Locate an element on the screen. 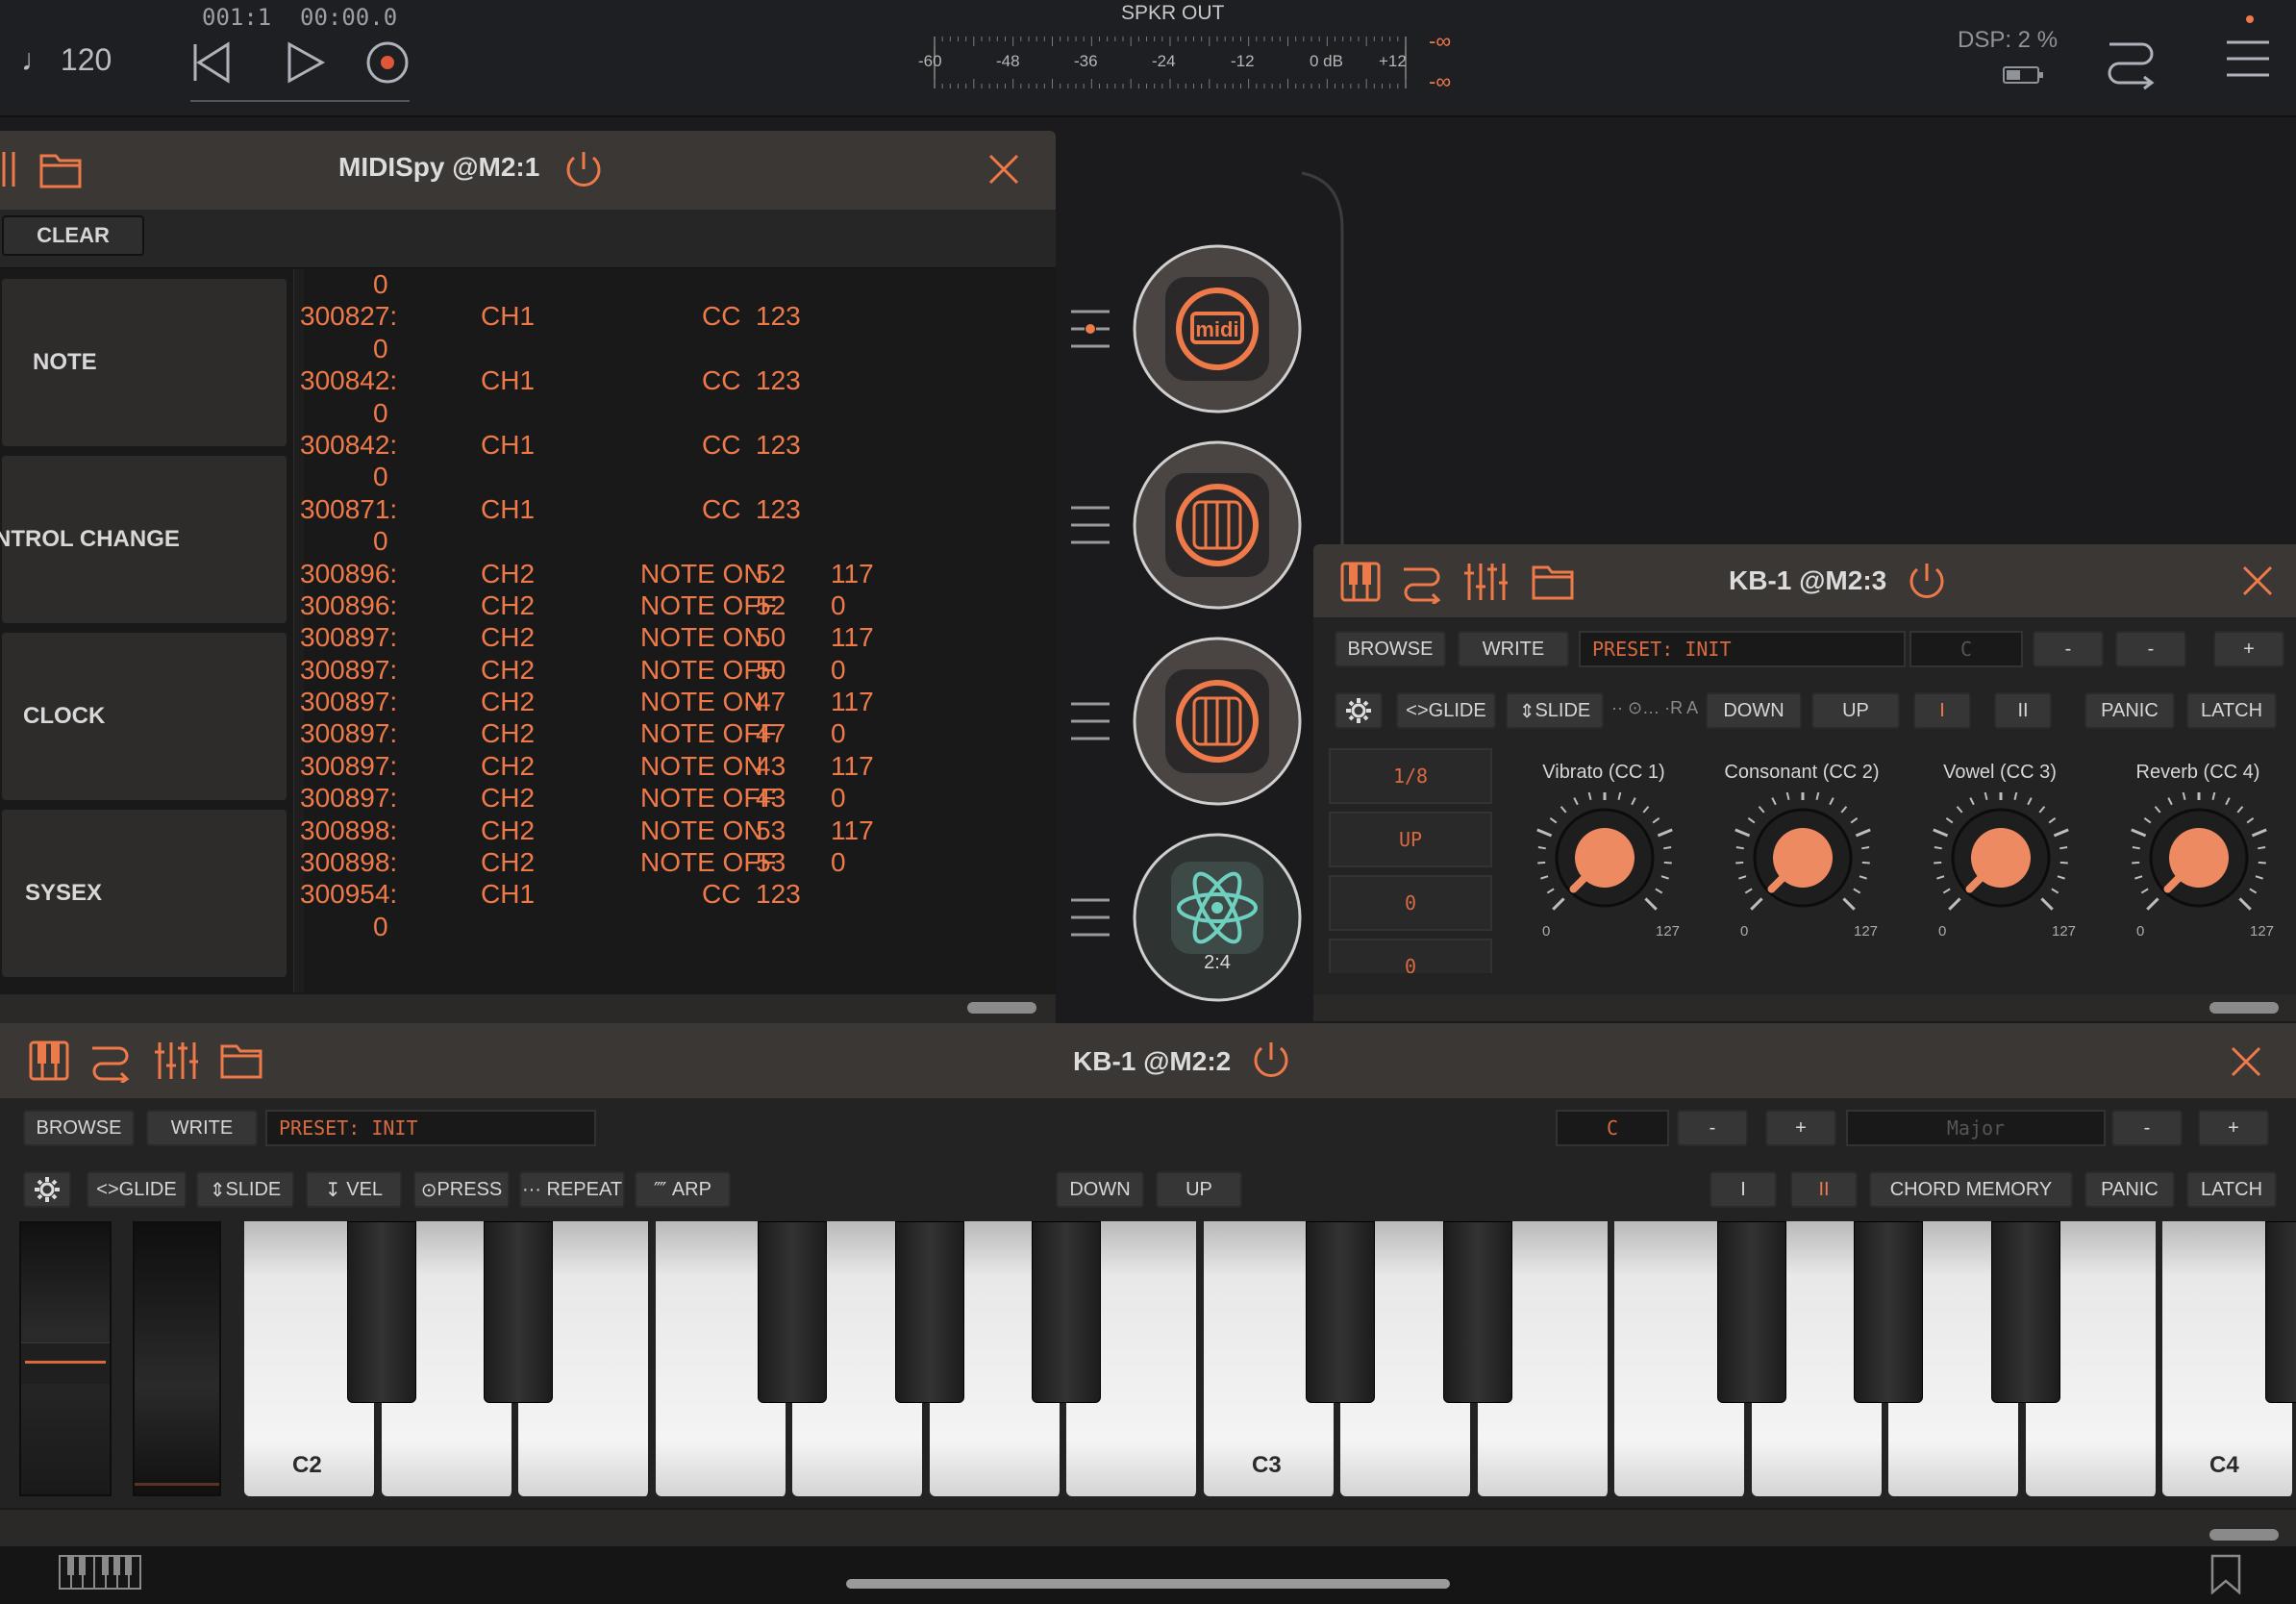 The height and width of the screenshot is (1604, 2296). kb3-preset-display: PRESET: INIT is located at coordinates (1742, 649).